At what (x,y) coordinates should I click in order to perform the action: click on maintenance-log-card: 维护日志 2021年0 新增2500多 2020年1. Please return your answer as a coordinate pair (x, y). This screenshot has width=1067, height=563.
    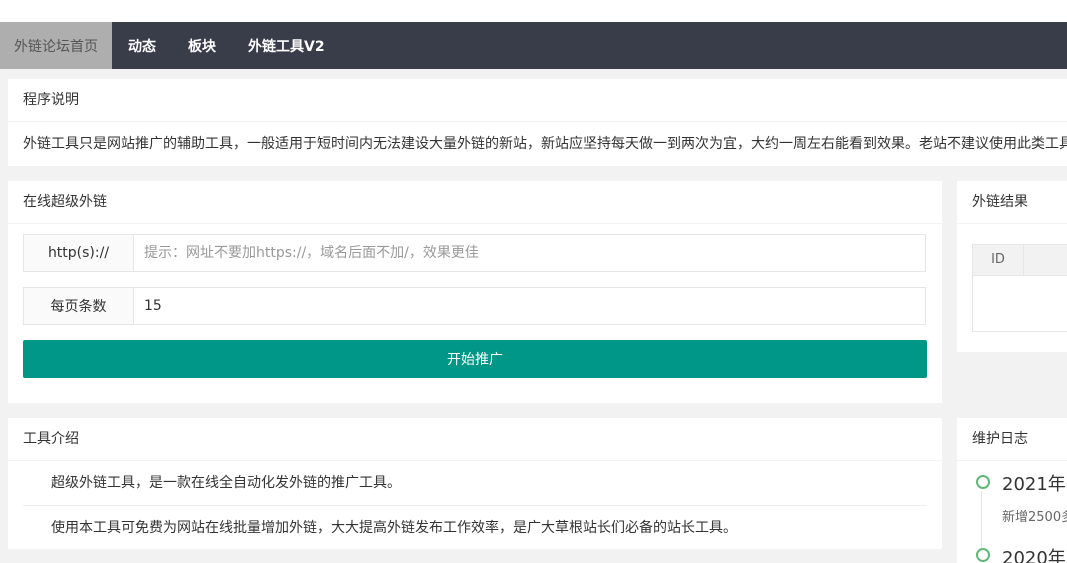
    Looking at the image, I should click on (1012, 490).